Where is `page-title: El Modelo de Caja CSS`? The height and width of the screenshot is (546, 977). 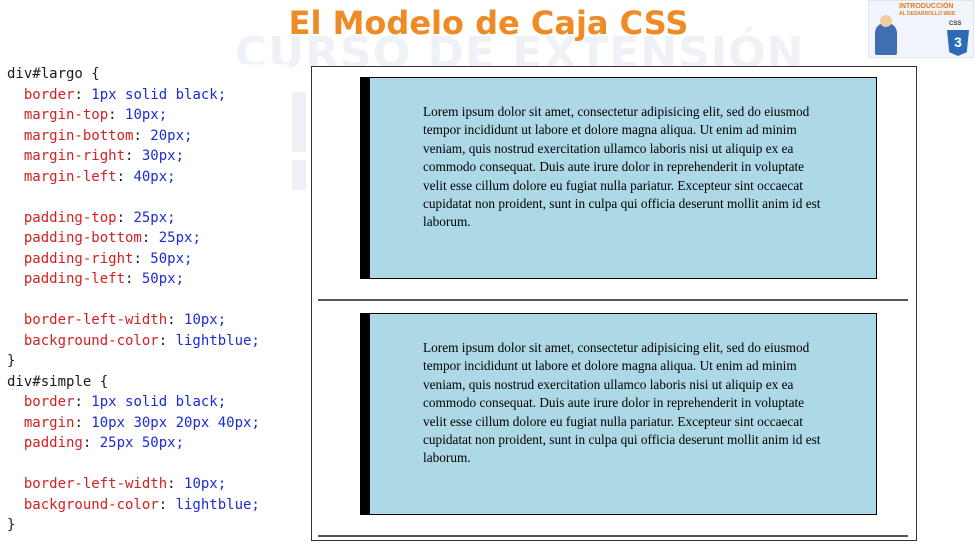
page-title: El Modelo de Caja CSS is located at coordinates (488, 23).